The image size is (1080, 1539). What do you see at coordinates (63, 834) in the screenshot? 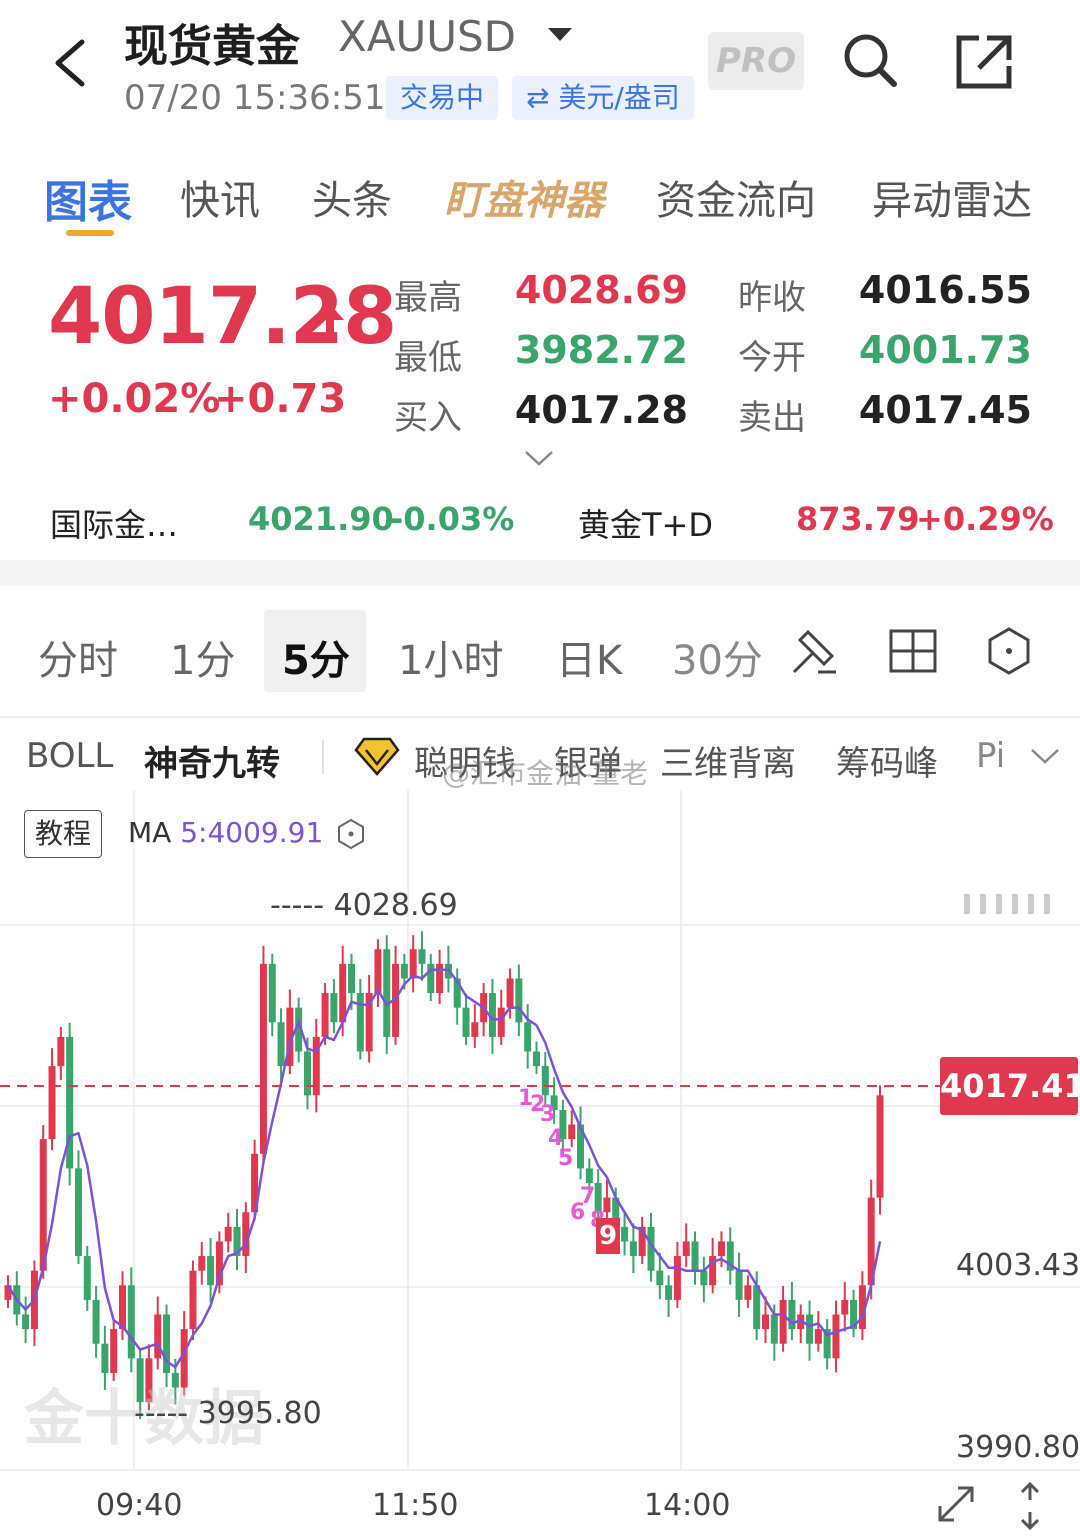
I see `tutorial-button: 教程` at bounding box center [63, 834].